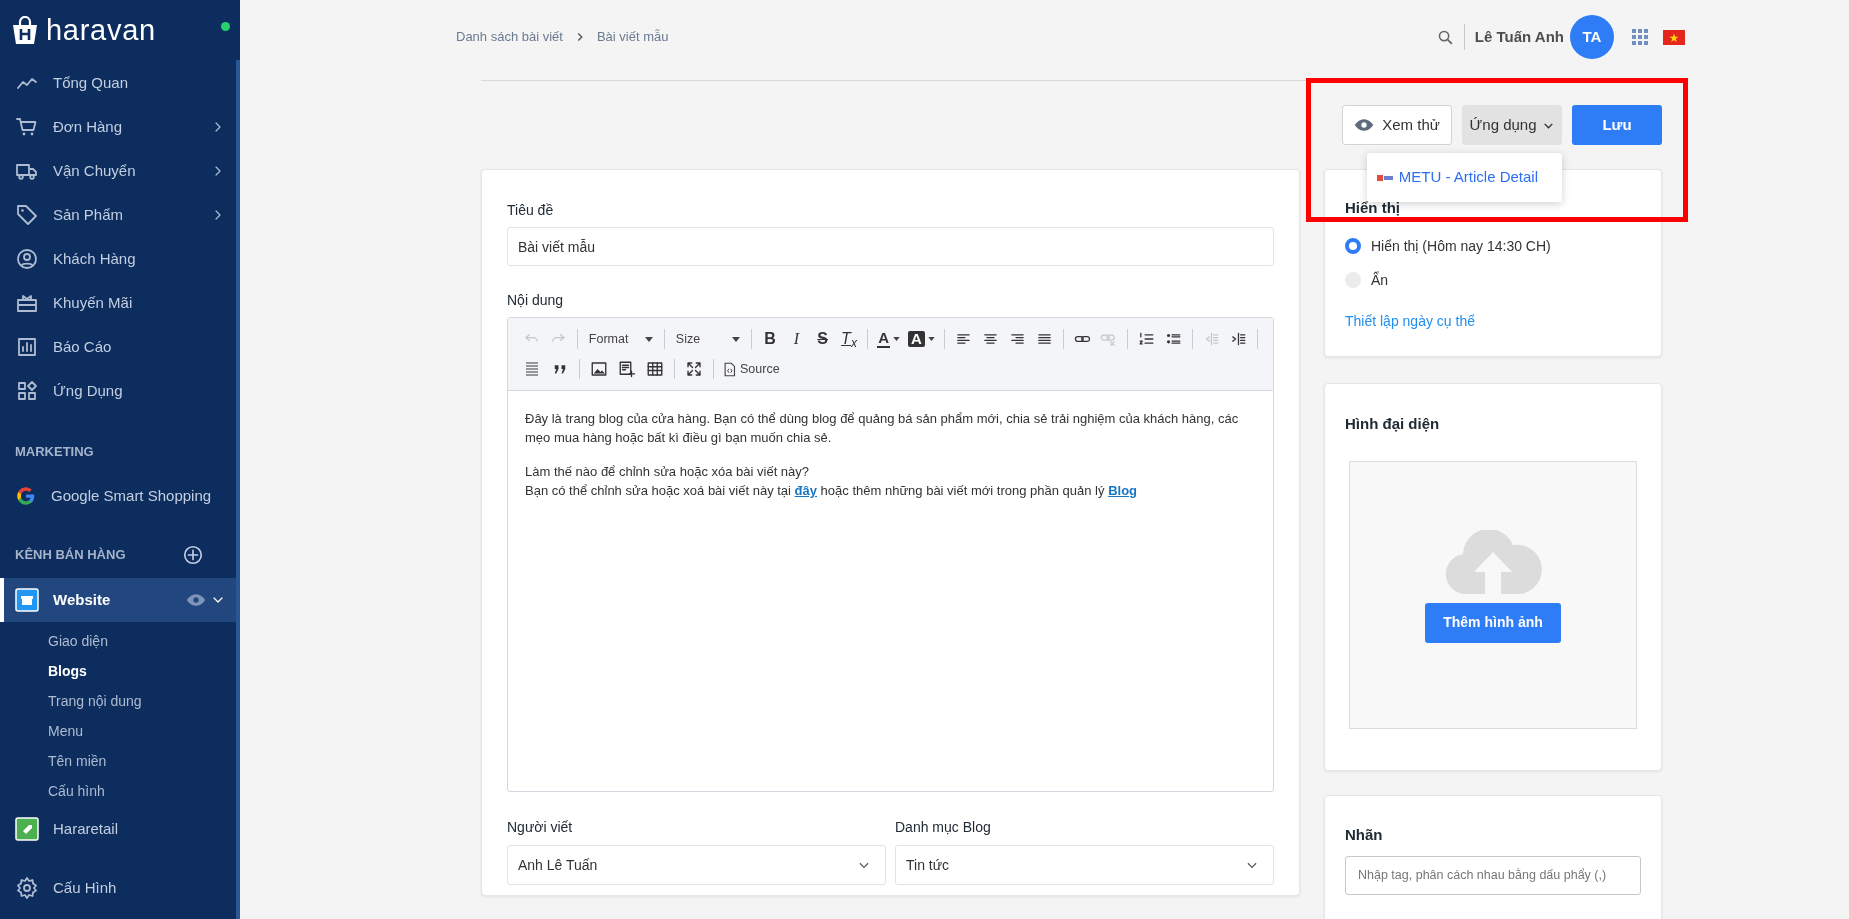 This screenshot has height=919, width=1849. I want to click on sidebar-nav-item: Khách Hàng, so click(120, 259).